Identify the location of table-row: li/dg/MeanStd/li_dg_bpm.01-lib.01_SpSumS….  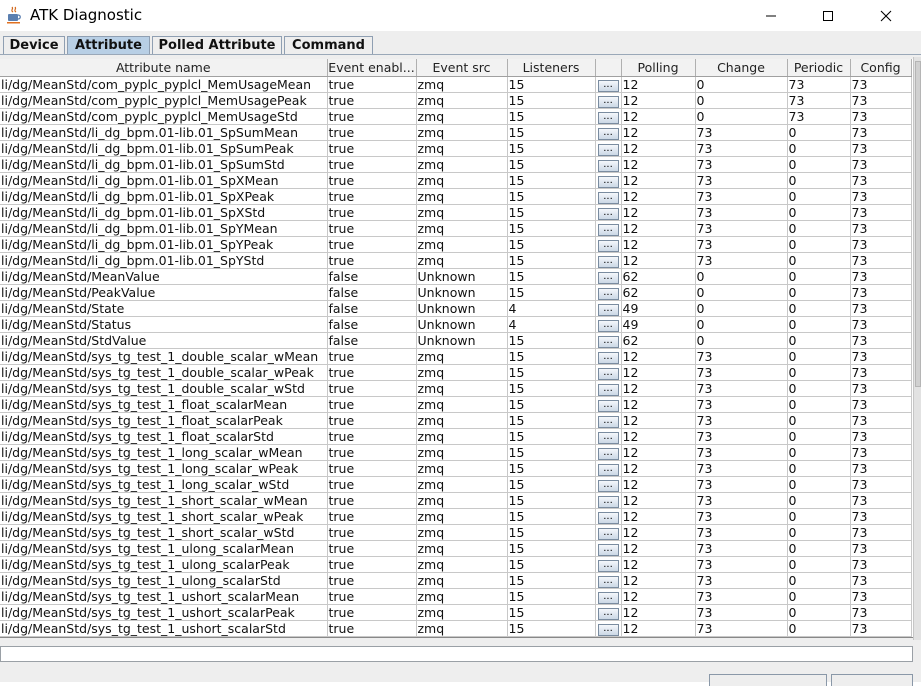
(456, 164).